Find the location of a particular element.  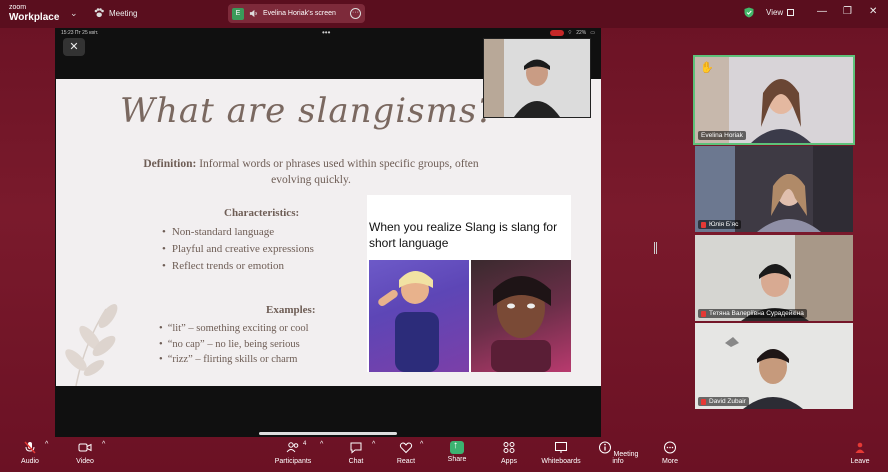

video-options-caret: ^ is located at coordinates (103, 444).